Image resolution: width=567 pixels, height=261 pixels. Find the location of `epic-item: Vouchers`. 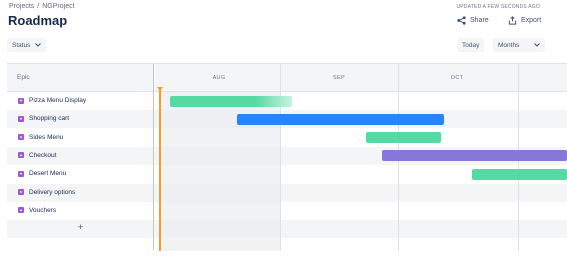

epic-item: Vouchers is located at coordinates (37, 210).